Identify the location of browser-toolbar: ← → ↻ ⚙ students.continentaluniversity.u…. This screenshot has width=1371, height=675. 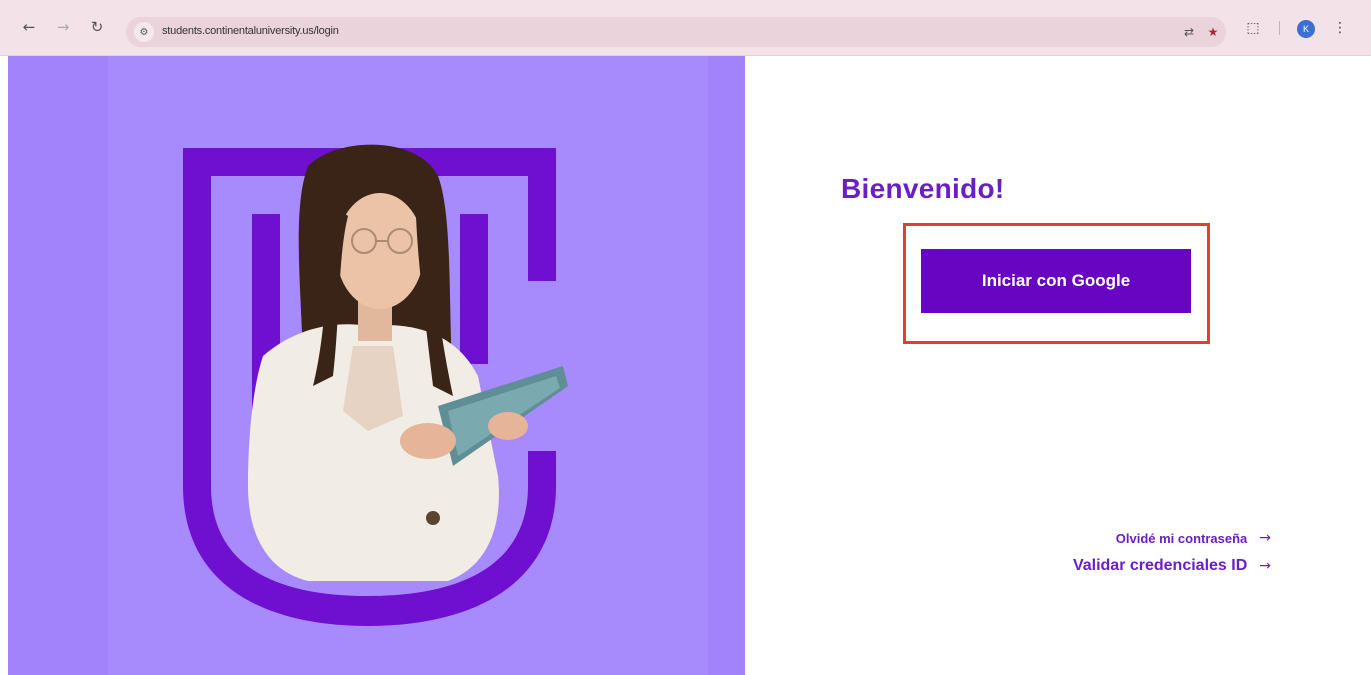
(685, 28).